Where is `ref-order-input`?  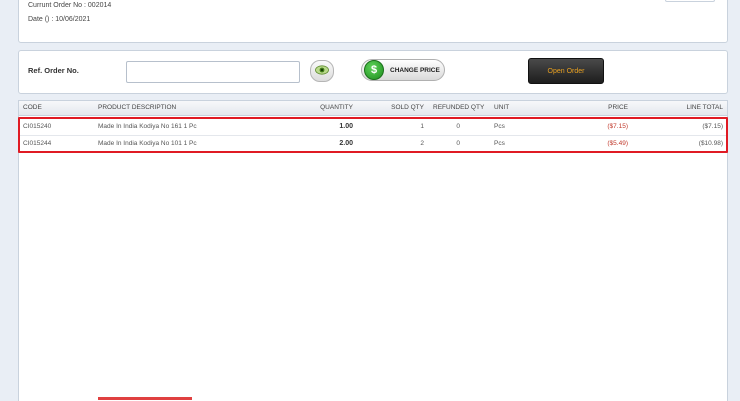 ref-order-input is located at coordinates (213, 72).